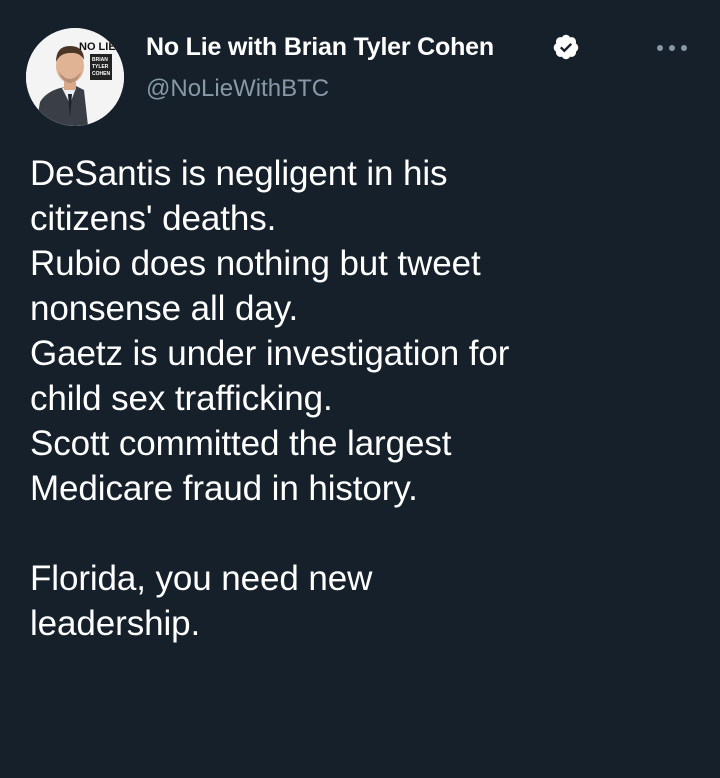 The height and width of the screenshot is (778, 720). I want to click on svg-text: COHEN, so click(101, 74).